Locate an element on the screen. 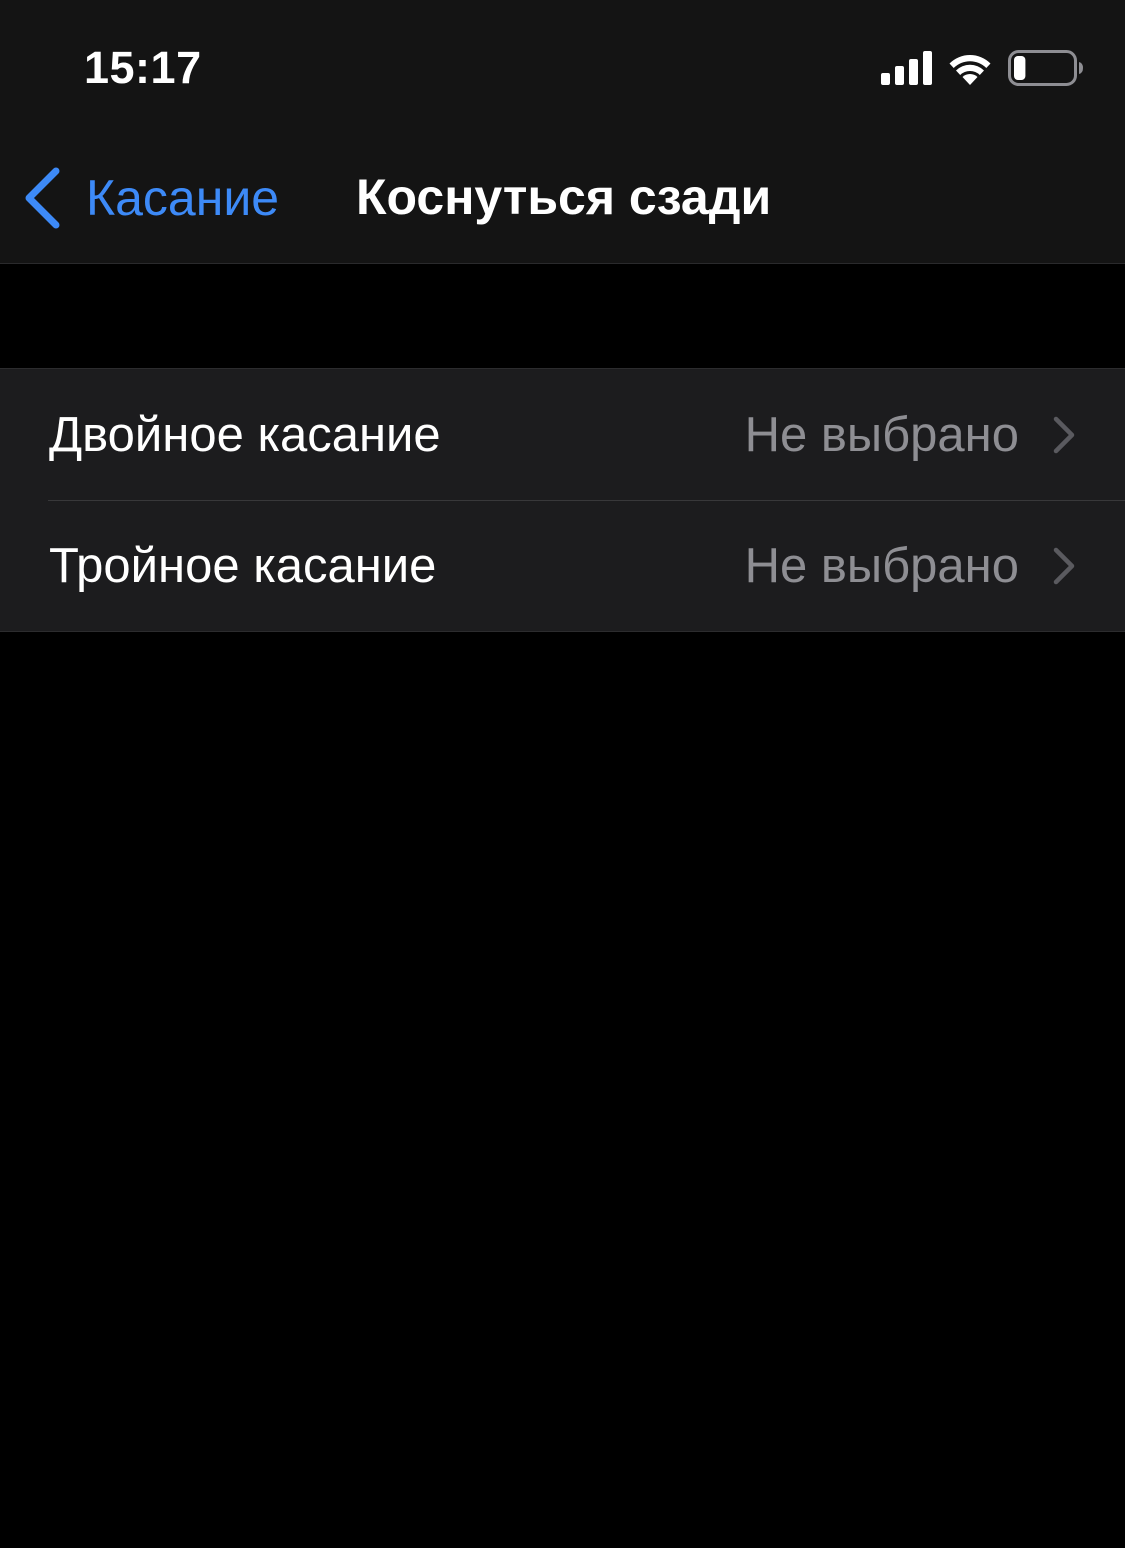  back-label: Касание is located at coordinates (183, 198).